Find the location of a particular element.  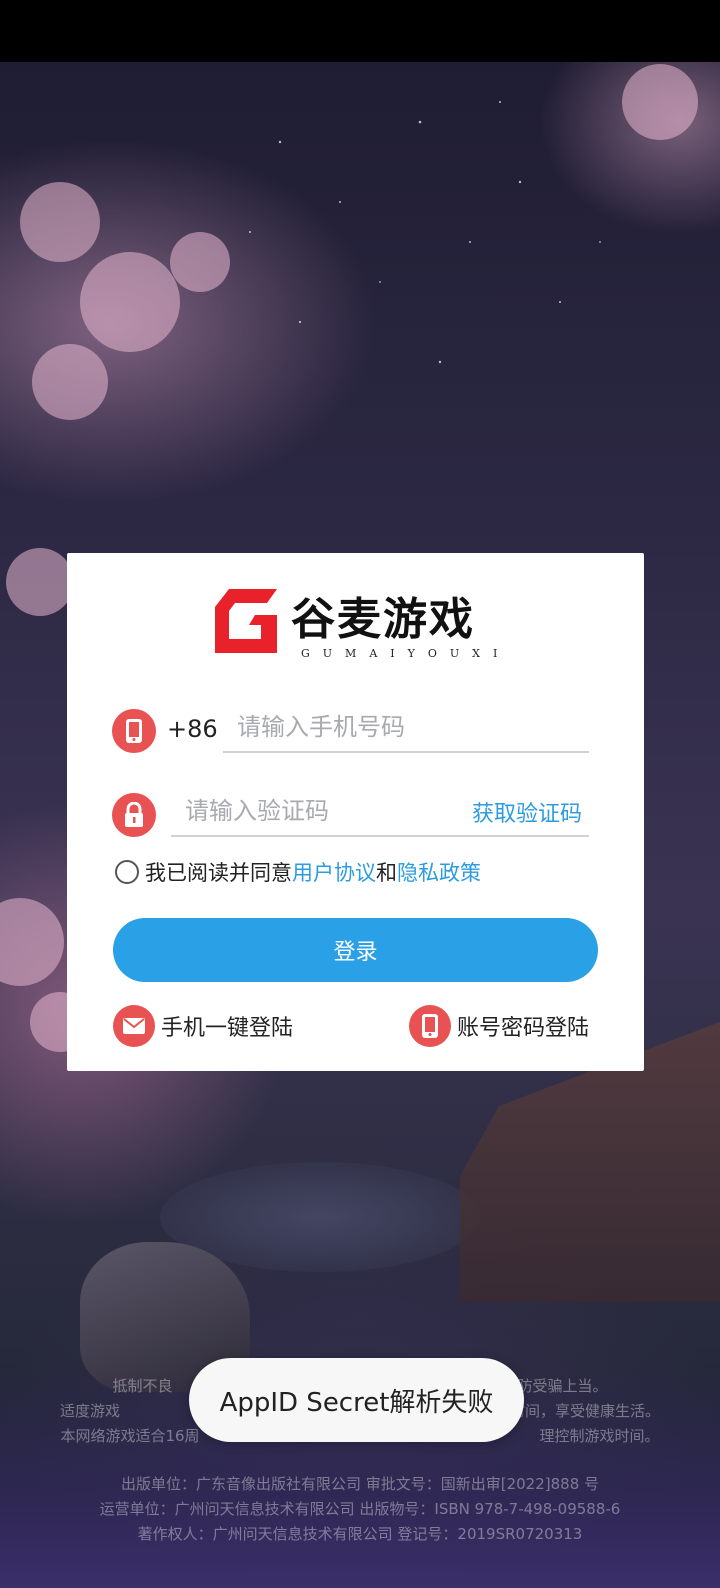

account-password-login: 账号密码登陆 is located at coordinates (499, 1026).